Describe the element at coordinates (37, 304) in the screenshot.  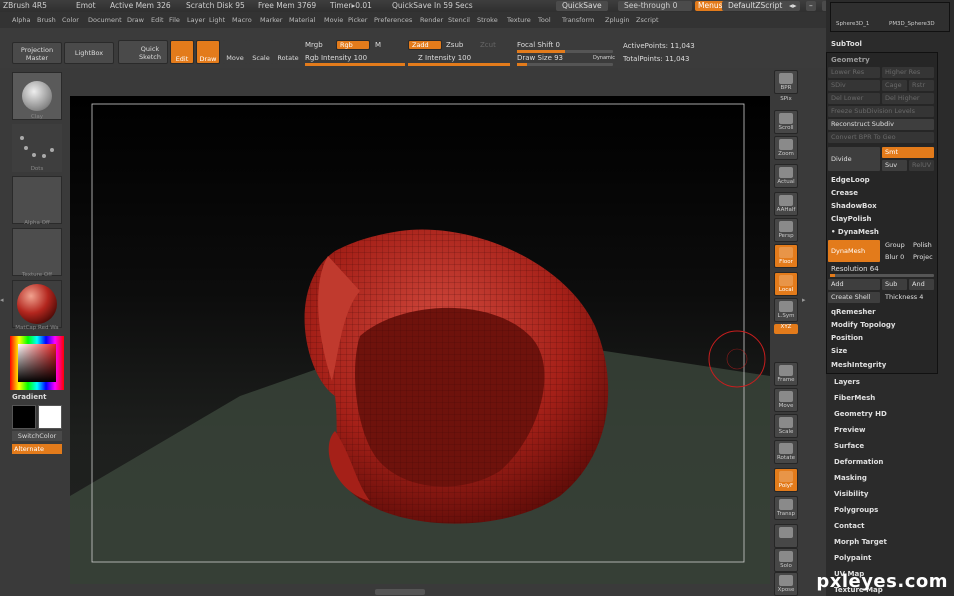
I see `material-thumbnail` at that location.